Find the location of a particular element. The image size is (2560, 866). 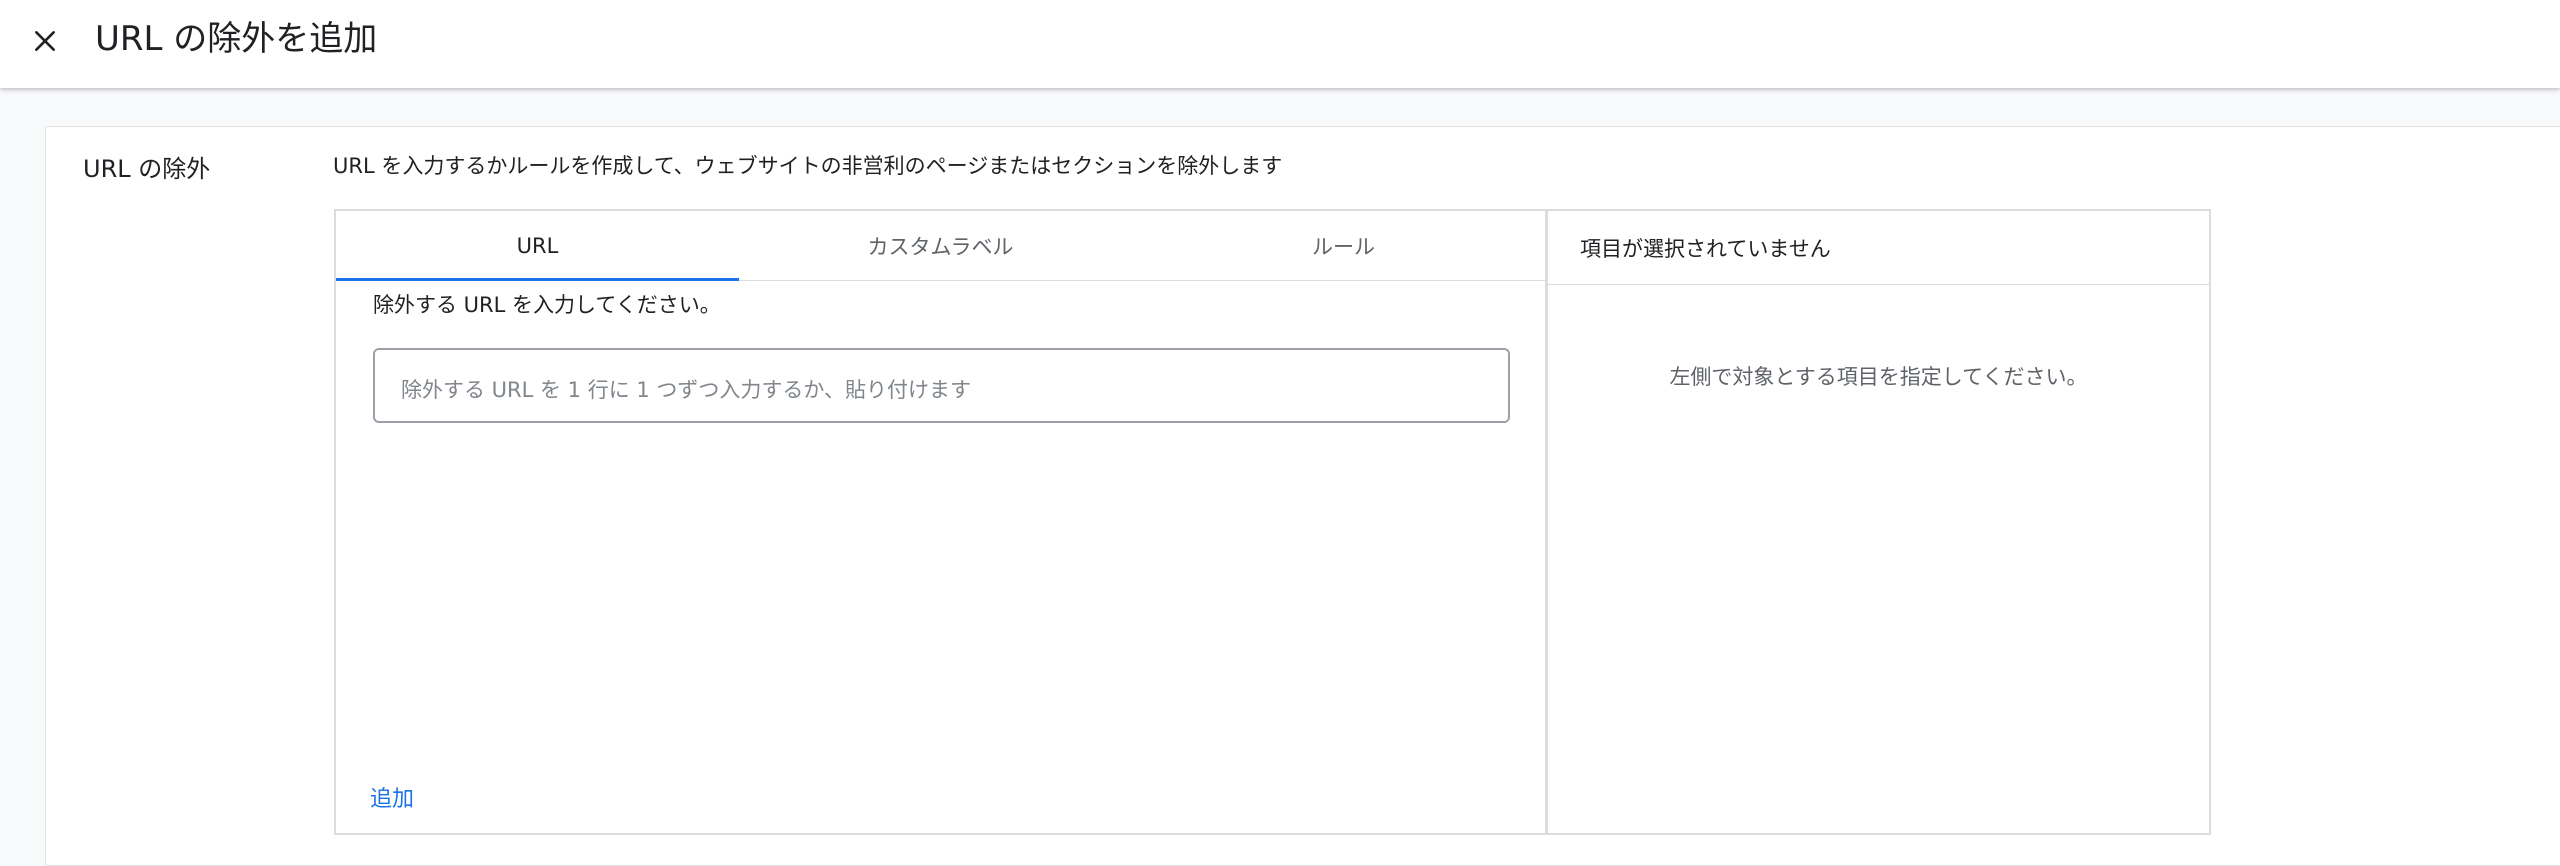

section-label: URL の除外 is located at coordinates (147, 169).